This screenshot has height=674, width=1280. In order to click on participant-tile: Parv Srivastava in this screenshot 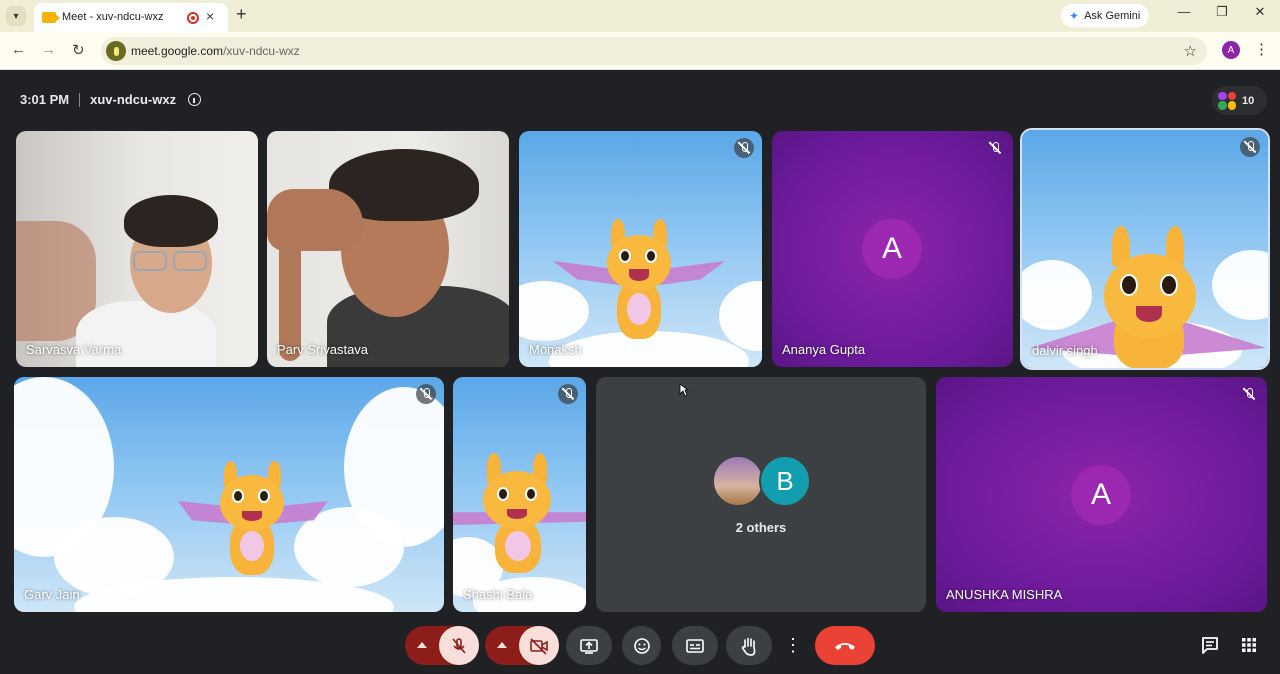, I will do `click(388, 249)`.